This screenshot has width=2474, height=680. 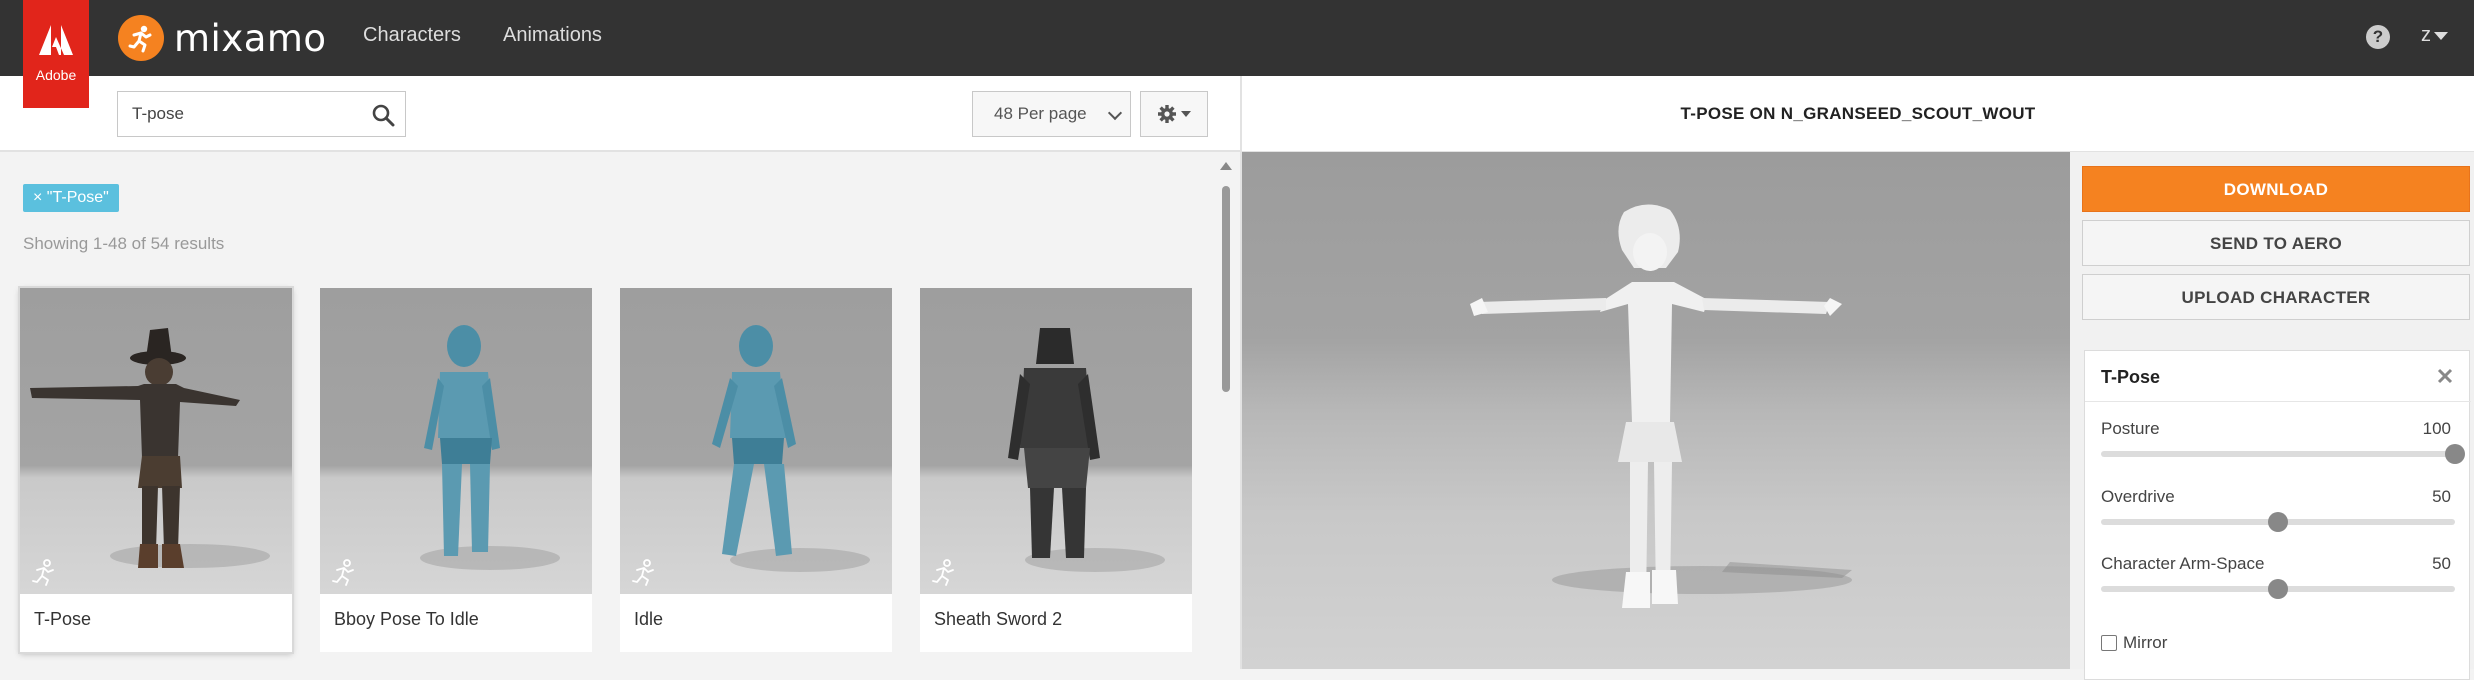 I want to click on posture-label: Posture, so click(x=2130, y=428).